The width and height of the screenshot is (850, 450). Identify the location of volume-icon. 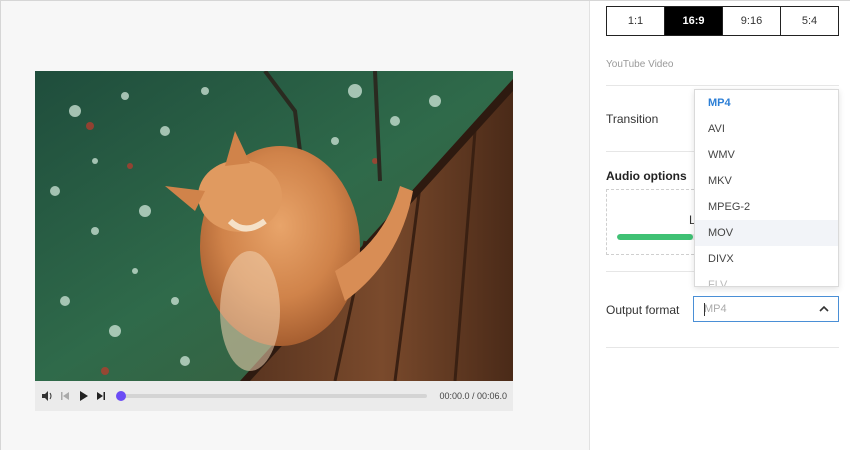
(47, 396).